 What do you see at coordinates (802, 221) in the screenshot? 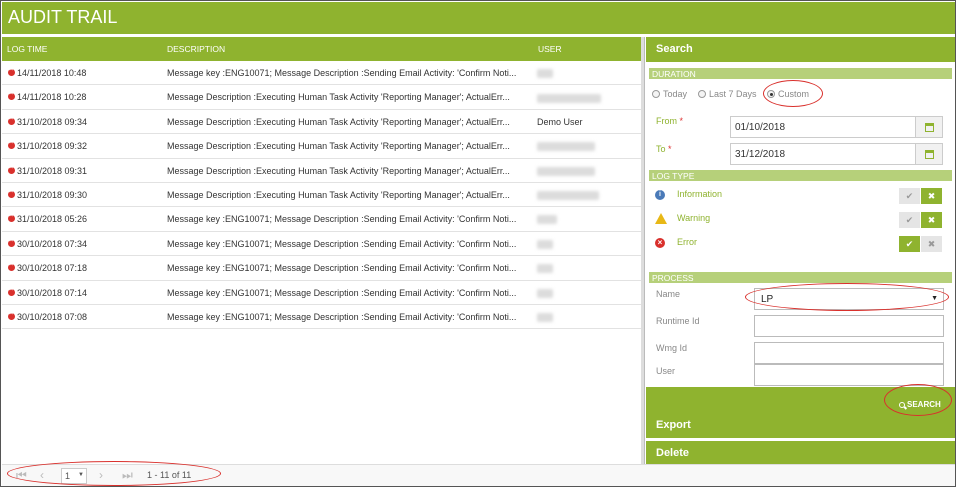
I see `log-type-warning: Warning ✔ ✖` at bounding box center [802, 221].